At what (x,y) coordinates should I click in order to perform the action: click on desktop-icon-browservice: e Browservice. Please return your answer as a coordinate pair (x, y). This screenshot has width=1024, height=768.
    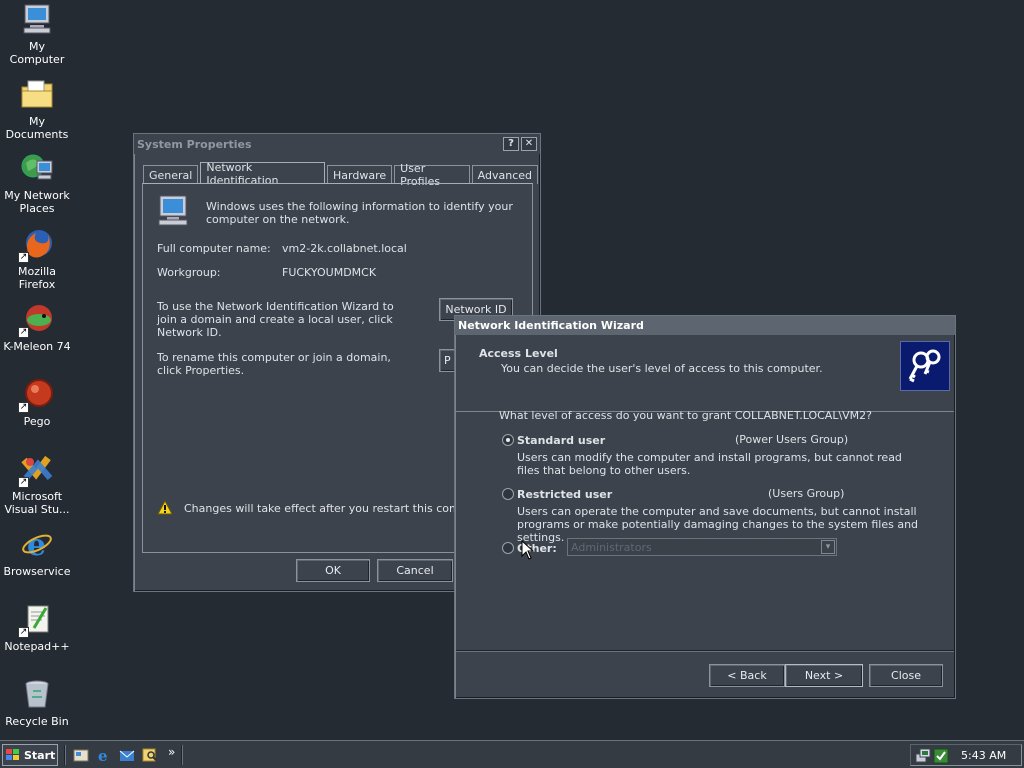
    Looking at the image, I should click on (37, 552).